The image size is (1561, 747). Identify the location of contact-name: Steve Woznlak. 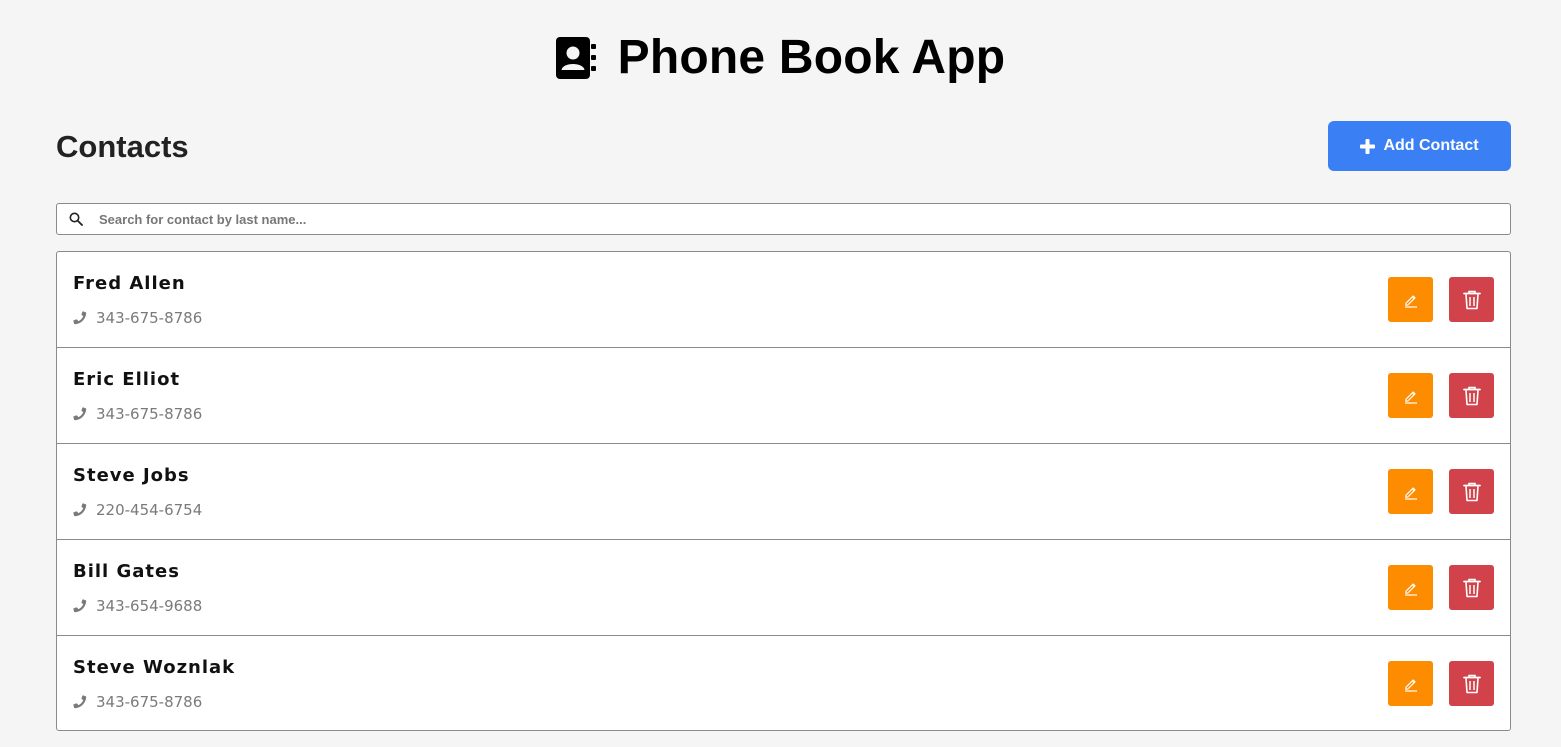
(154, 667).